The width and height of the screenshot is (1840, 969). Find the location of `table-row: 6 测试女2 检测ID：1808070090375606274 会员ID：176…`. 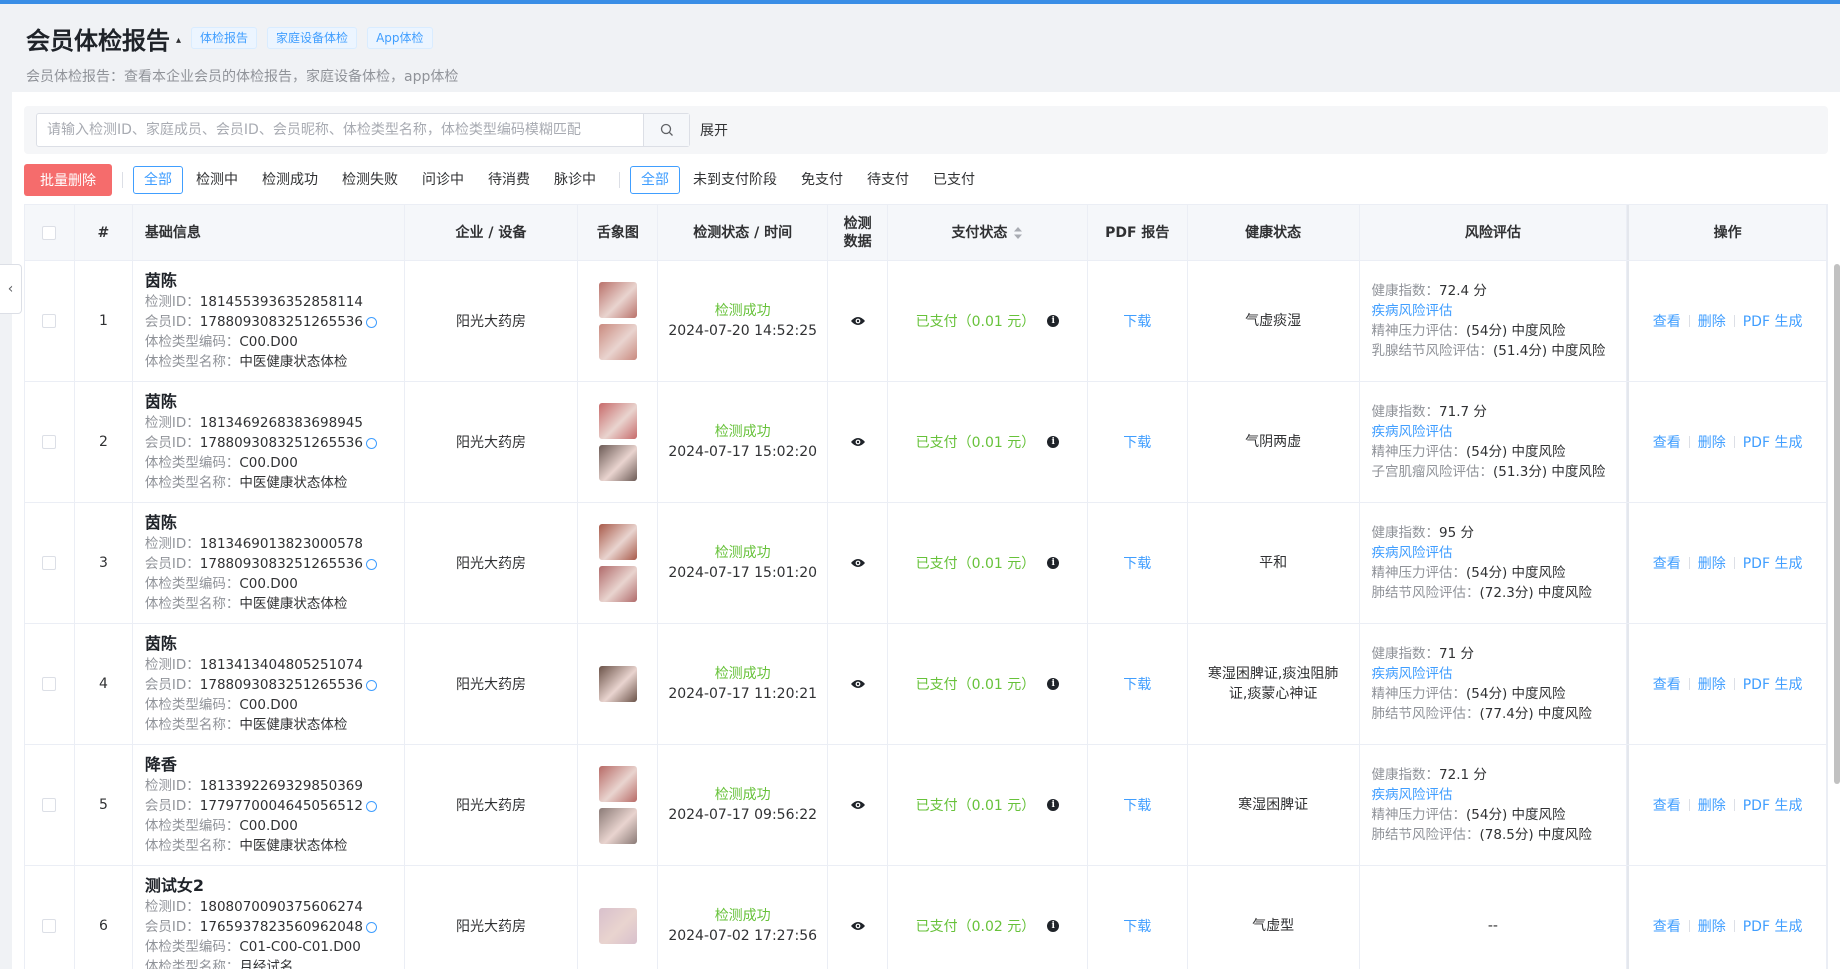

table-row: 6 测试女2 检测ID：1808070090375606274 会员ID：176… is located at coordinates (926, 917).